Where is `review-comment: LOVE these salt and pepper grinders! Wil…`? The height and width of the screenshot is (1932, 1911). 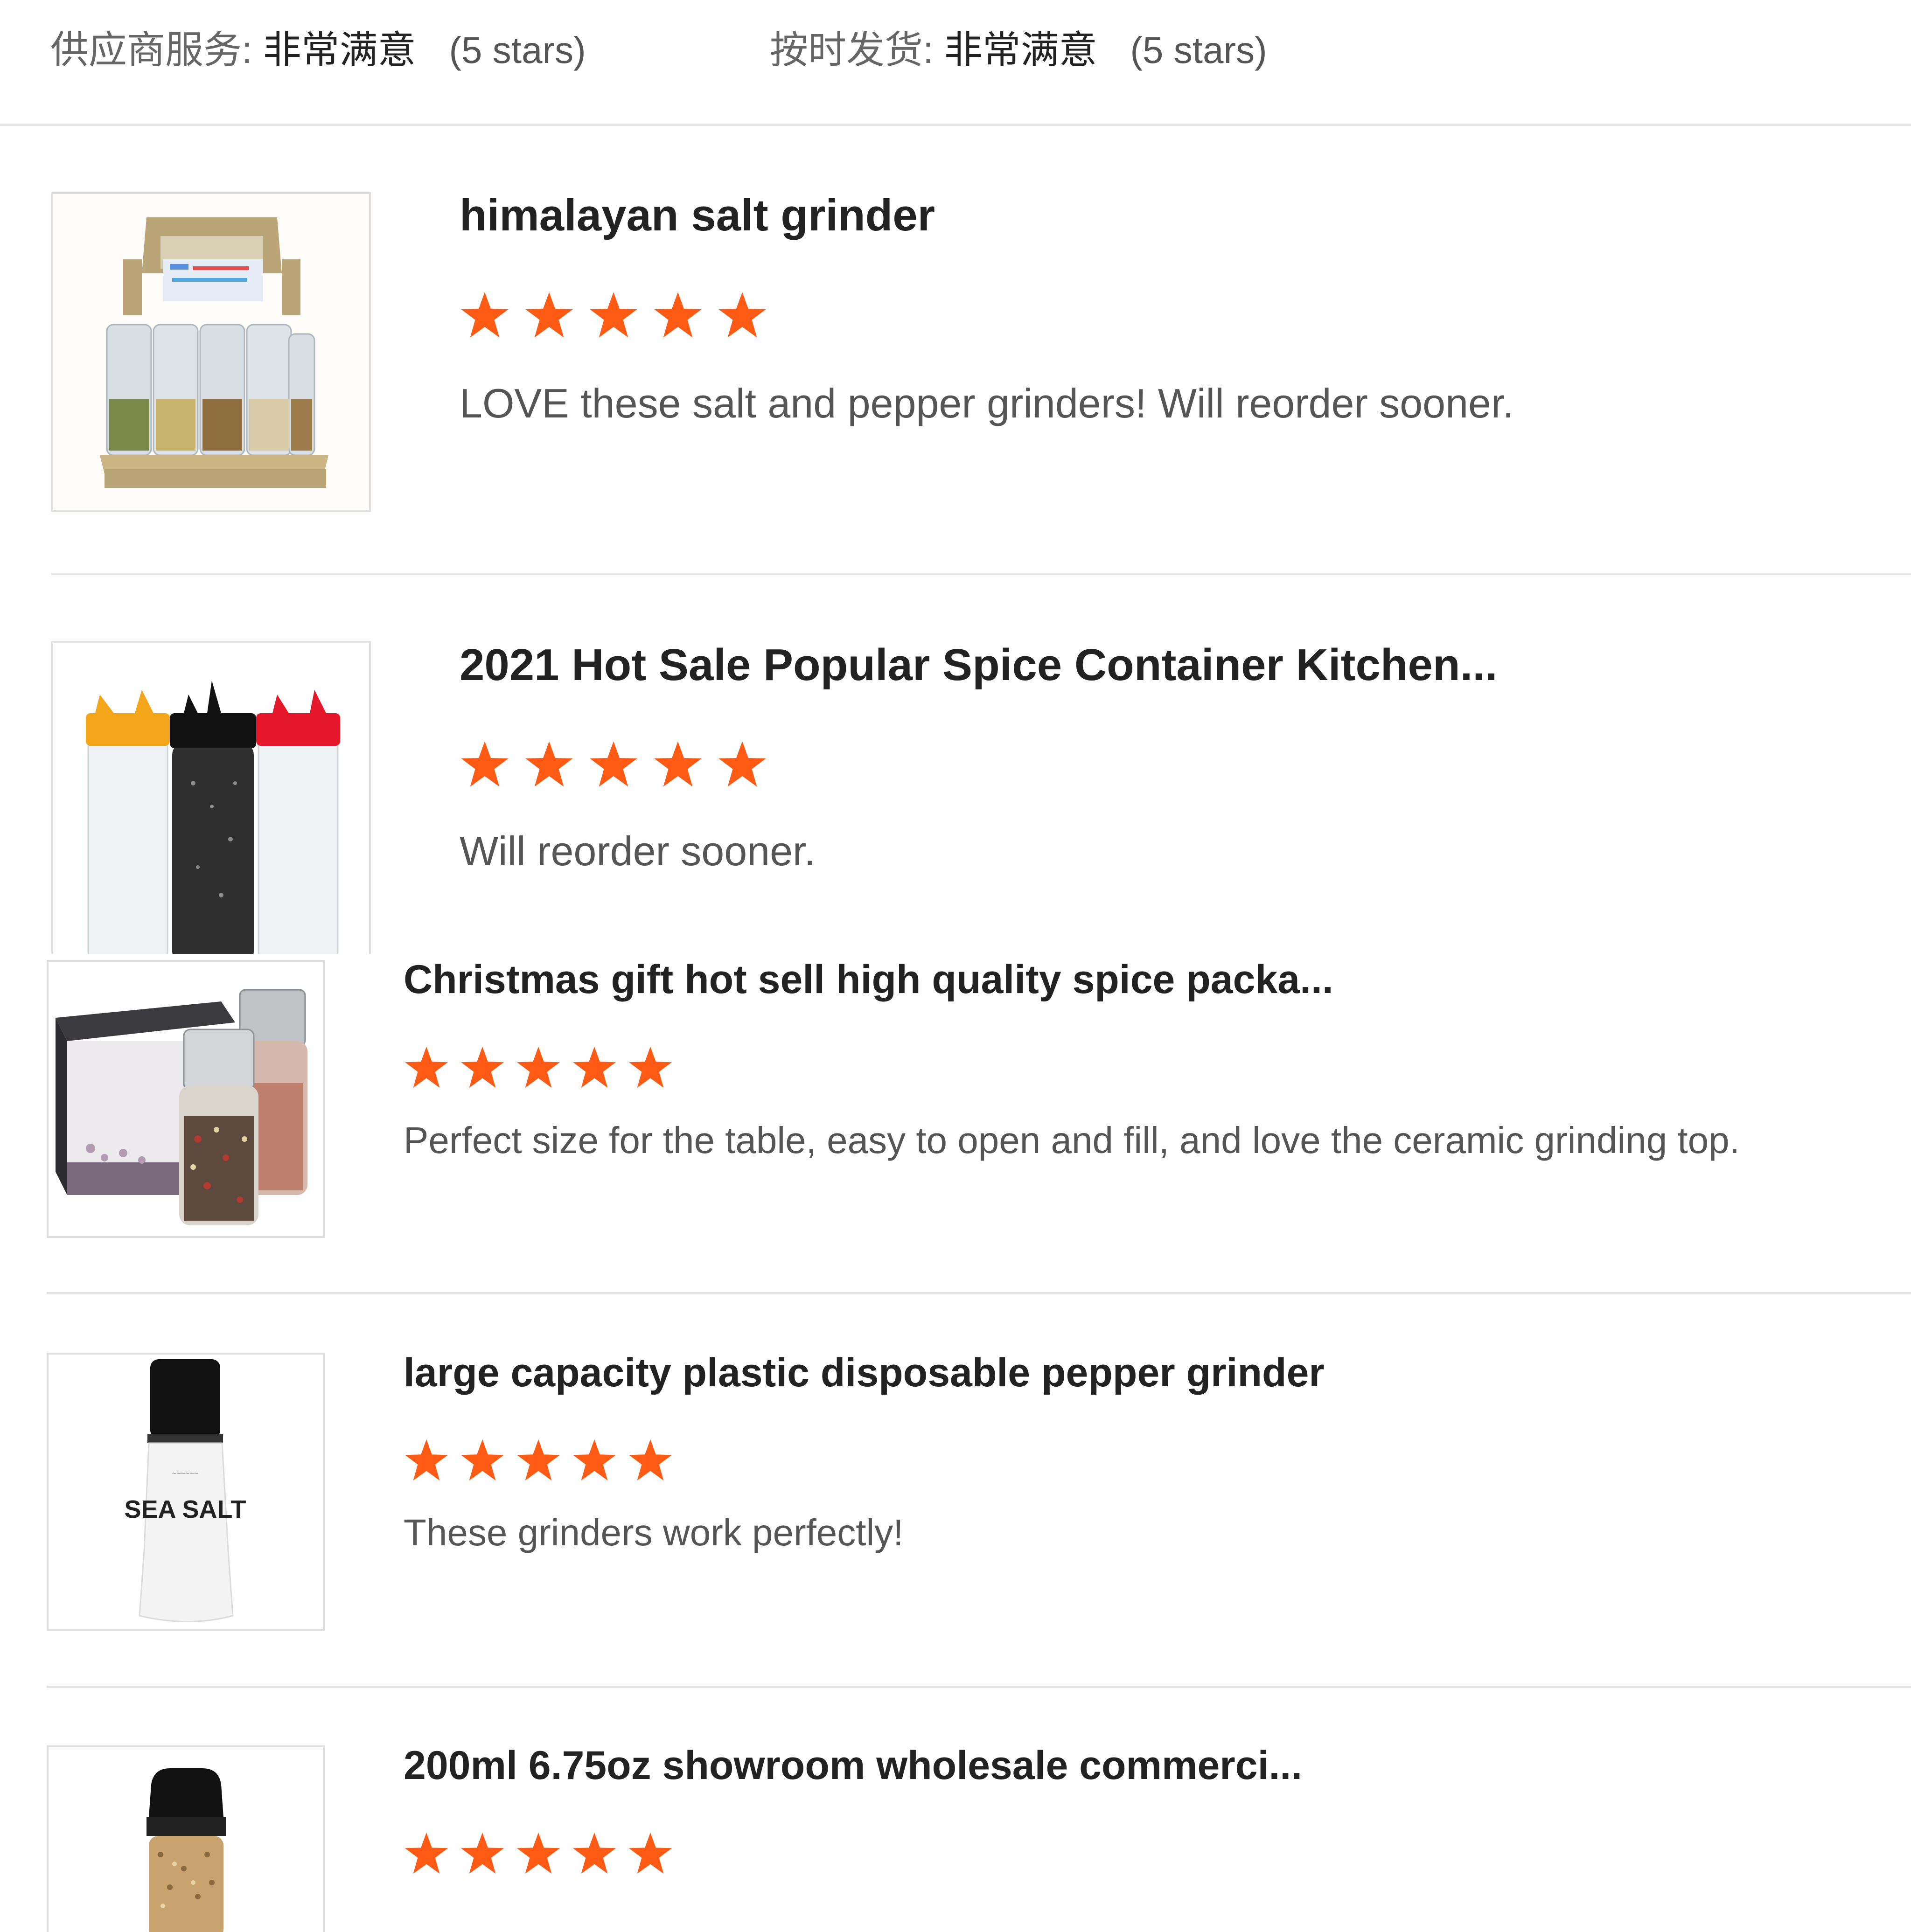
review-comment: LOVE these salt and pepper grinders! Wil… is located at coordinates (987, 403).